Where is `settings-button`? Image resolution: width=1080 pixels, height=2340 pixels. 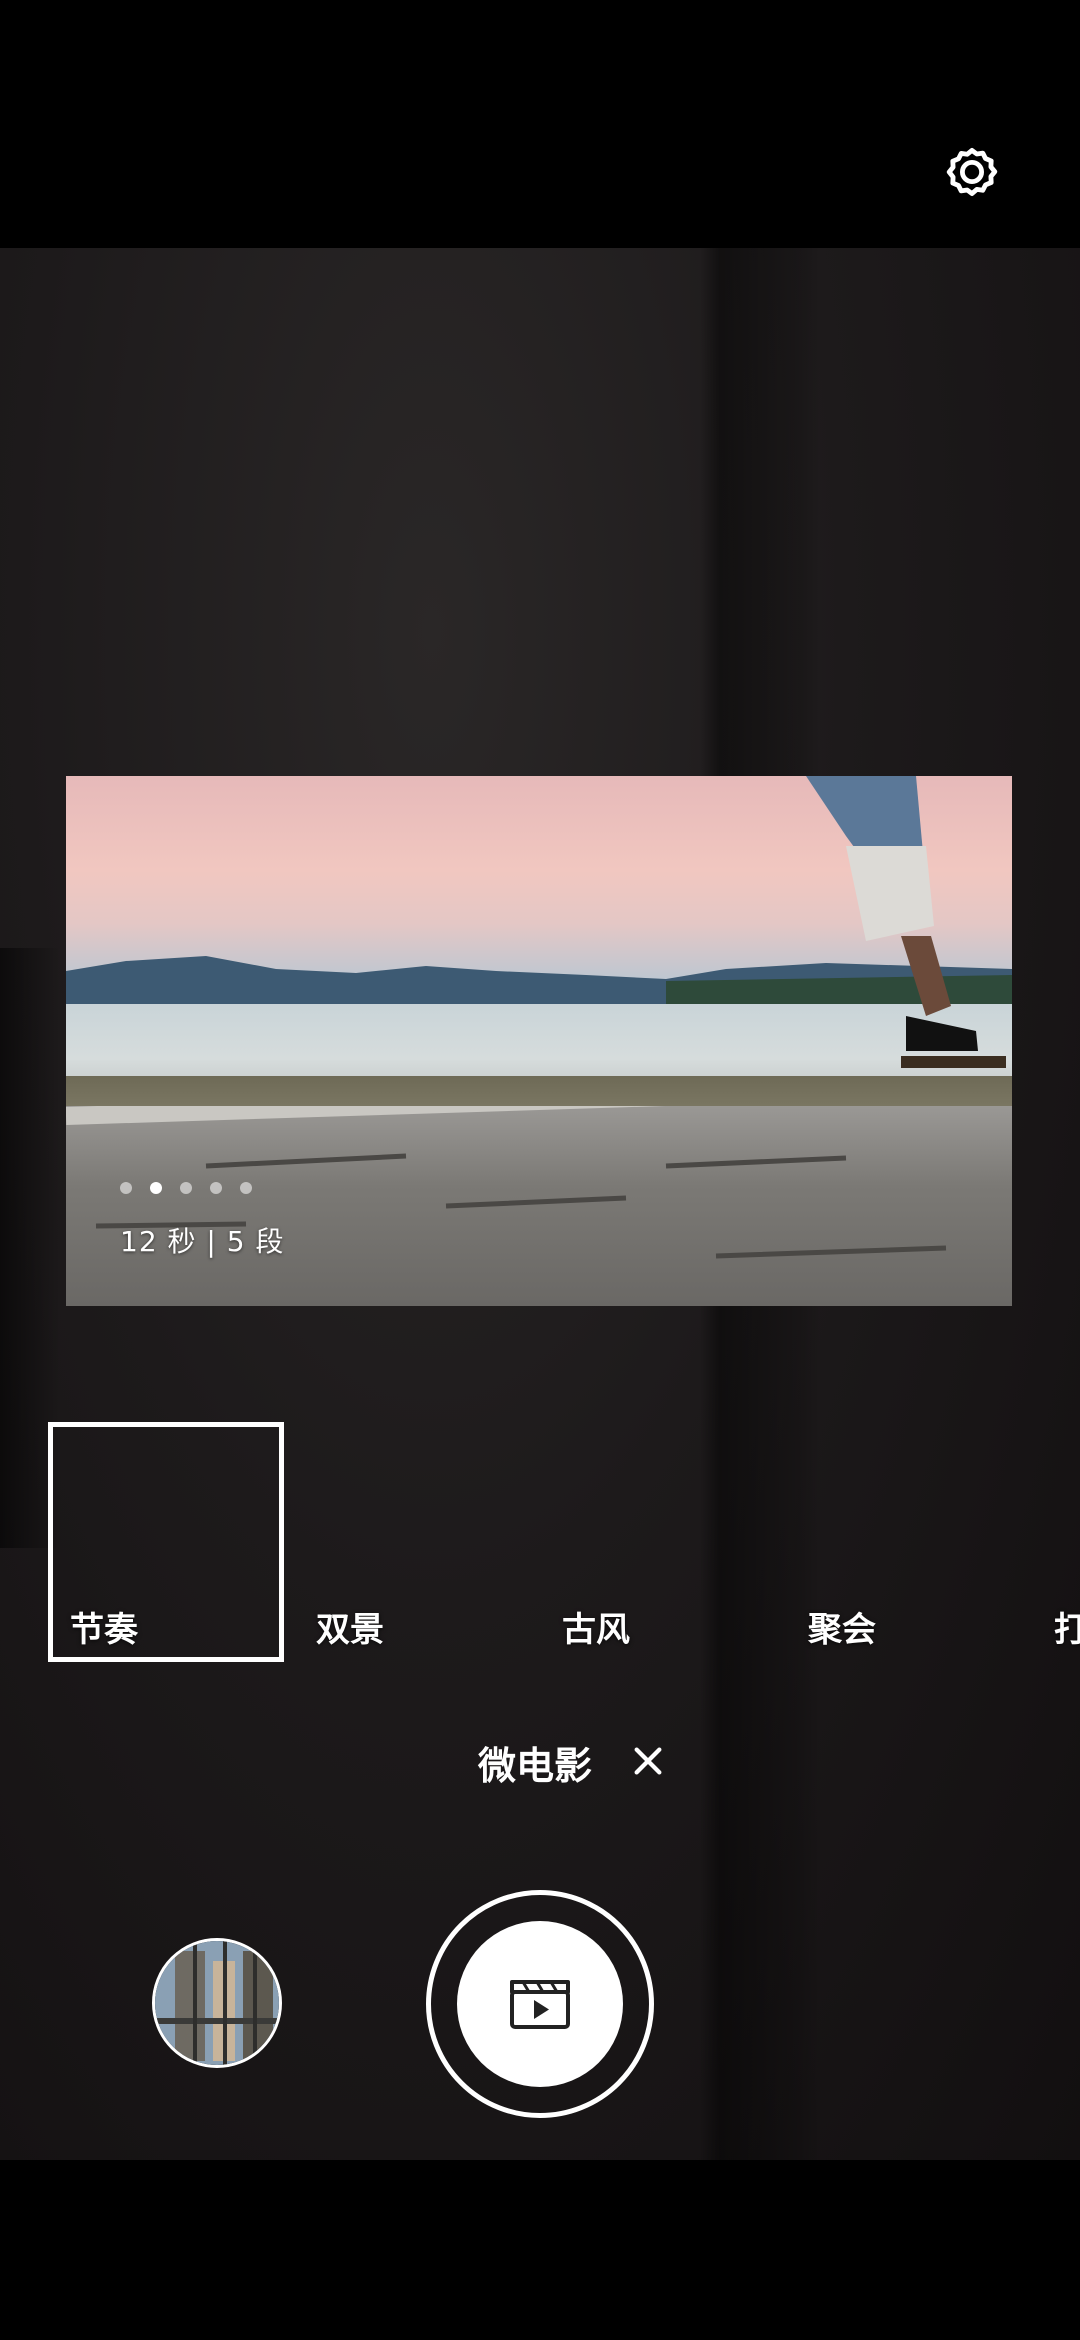
settings-button is located at coordinates (972, 172).